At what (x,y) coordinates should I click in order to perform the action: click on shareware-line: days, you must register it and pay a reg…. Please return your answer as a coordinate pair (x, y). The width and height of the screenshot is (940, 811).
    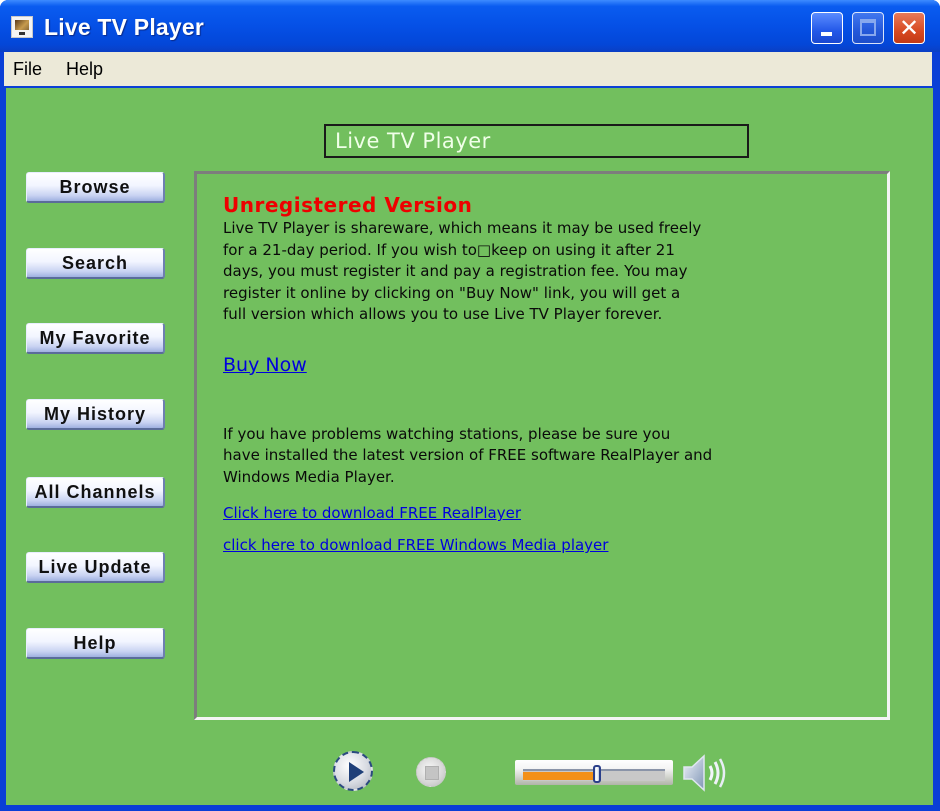
    Looking at the image, I should click on (455, 271).